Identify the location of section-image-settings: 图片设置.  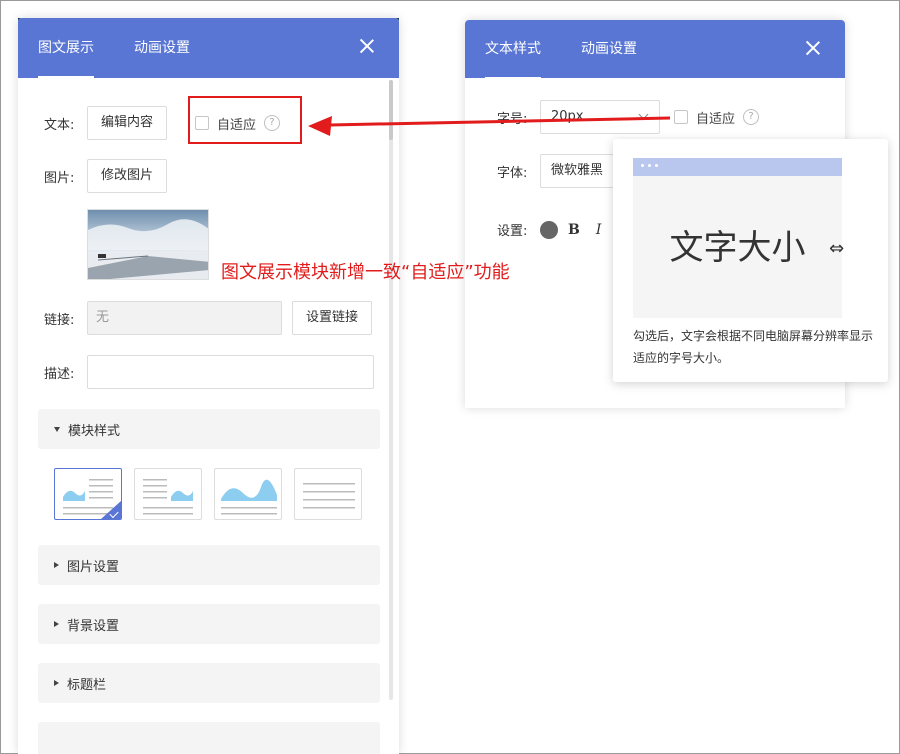
(209, 565).